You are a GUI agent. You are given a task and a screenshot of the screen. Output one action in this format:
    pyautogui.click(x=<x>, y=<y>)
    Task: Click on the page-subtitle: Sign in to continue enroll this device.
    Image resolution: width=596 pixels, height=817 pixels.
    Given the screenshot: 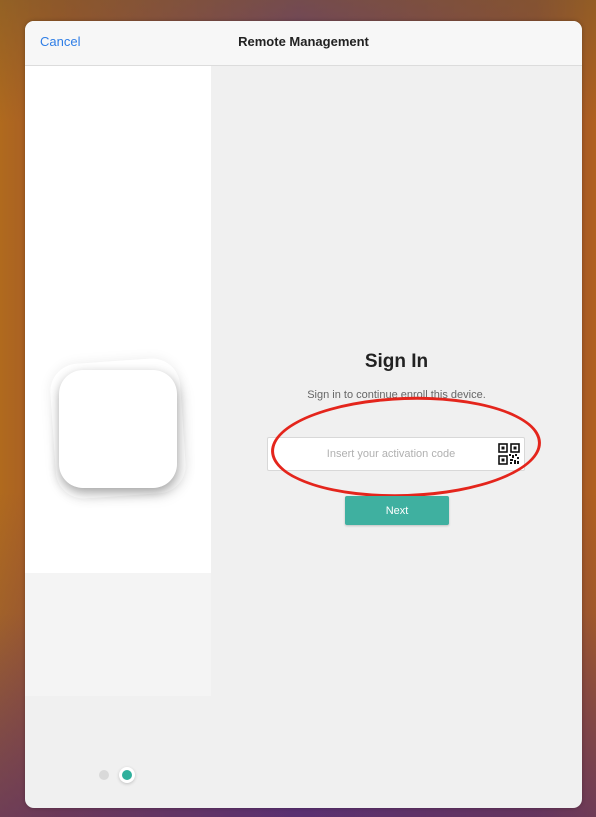 What is the action you would take?
    pyautogui.click(x=396, y=395)
    